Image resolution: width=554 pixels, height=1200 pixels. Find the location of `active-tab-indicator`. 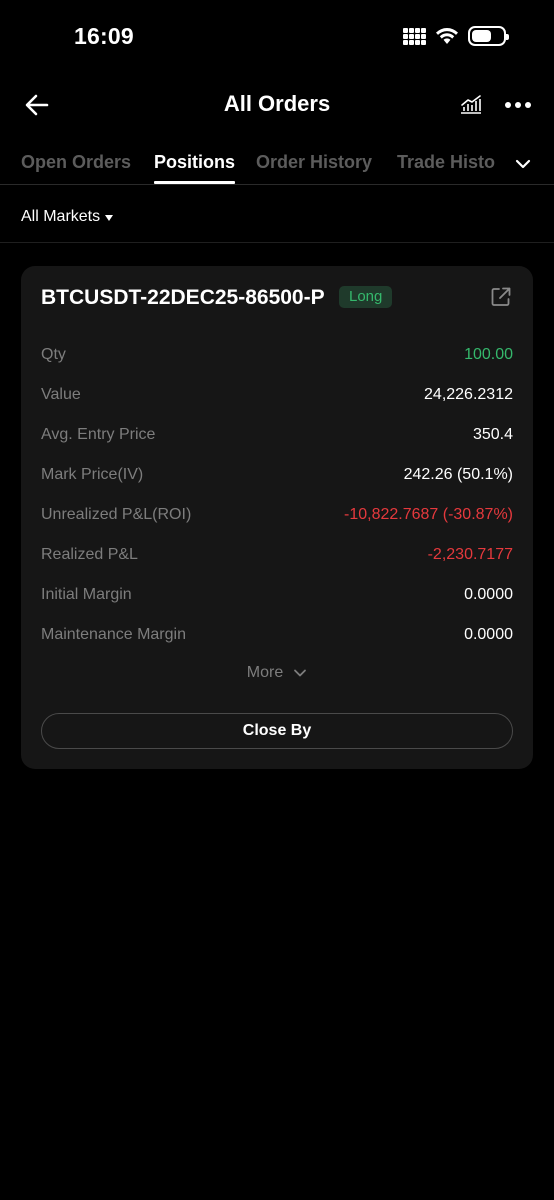

active-tab-indicator is located at coordinates (194, 182).